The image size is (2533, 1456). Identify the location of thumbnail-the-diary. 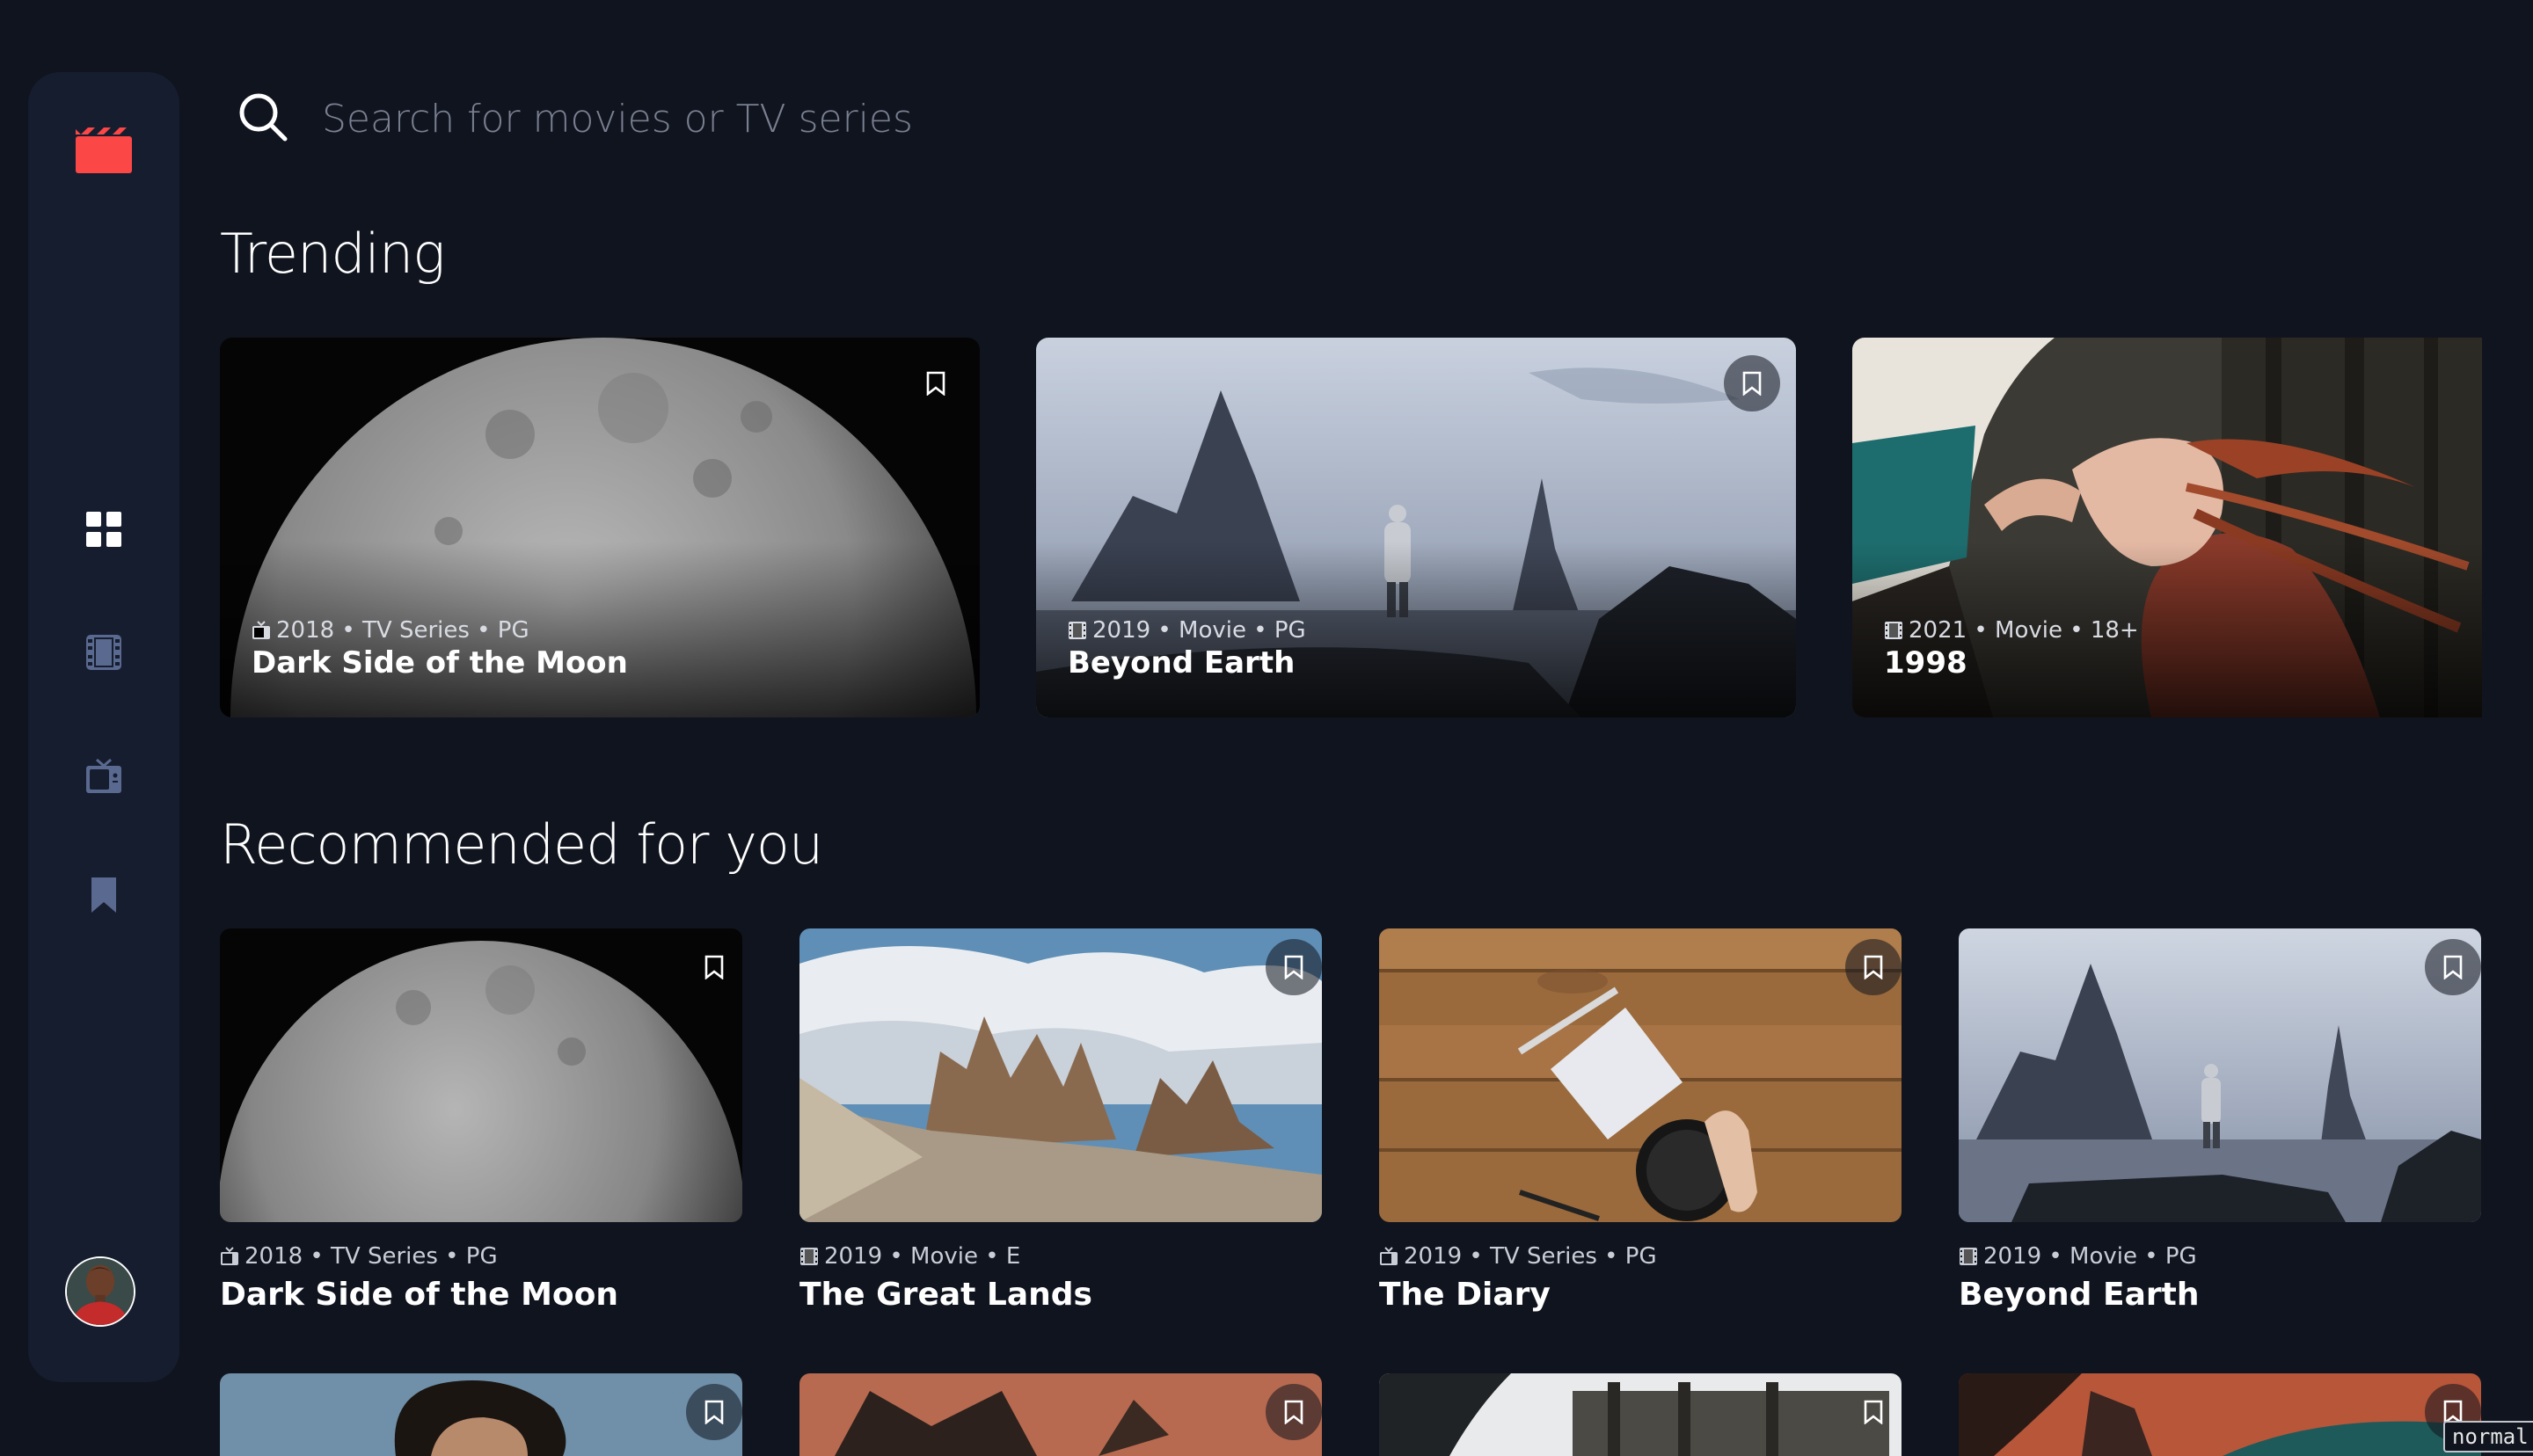
(1640, 1075).